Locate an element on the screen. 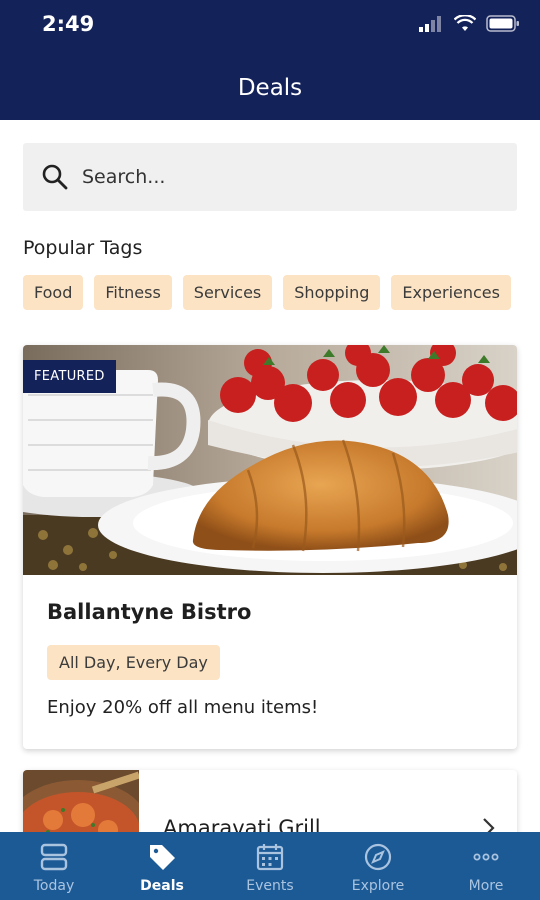  deal-availability: All Day, Every Day is located at coordinates (133, 662).